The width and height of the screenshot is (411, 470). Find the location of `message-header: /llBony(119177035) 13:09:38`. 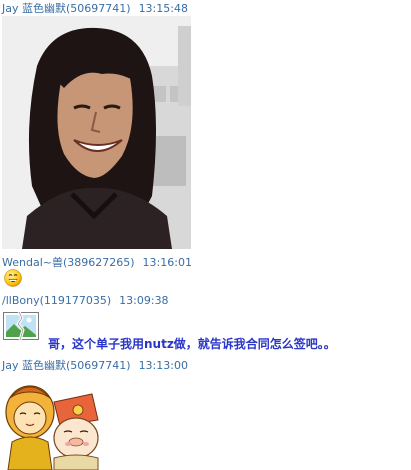

message-header: /llBony(119177035) 13:09:38 is located at coordinates (85, 300).